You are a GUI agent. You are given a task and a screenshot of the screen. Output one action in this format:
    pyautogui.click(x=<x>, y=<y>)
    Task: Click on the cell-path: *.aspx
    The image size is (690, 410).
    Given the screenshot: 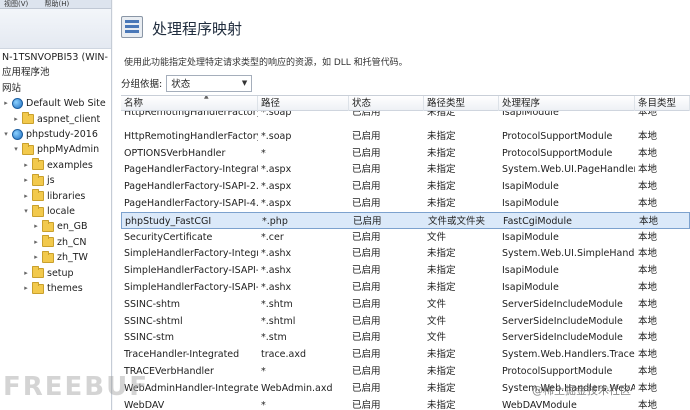 What is the action you would take?
    pyautogui.click(x=276, y=203)
    